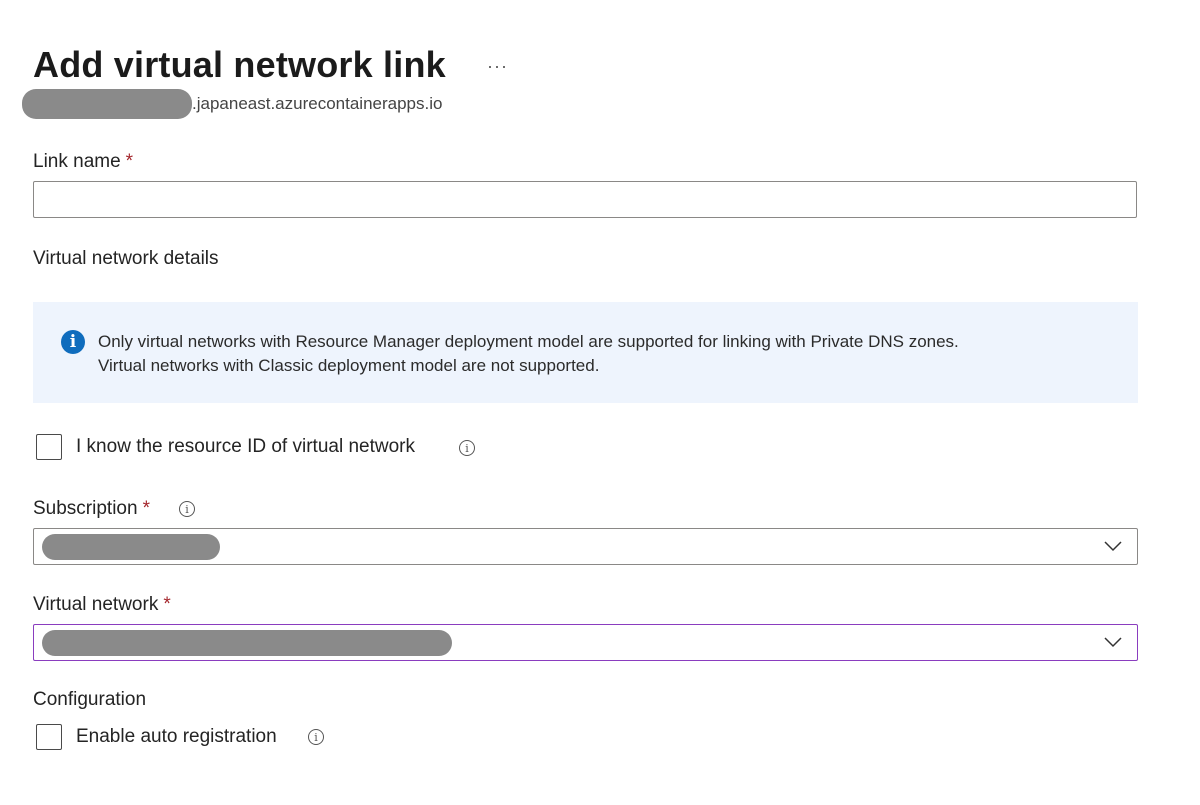 Image resolution: width=1200 pixels, height=805 pixels. What do you see at coordinates (73, 342) in the screenshot?
I see `info-icon: i` at bounding box center [73, 342].